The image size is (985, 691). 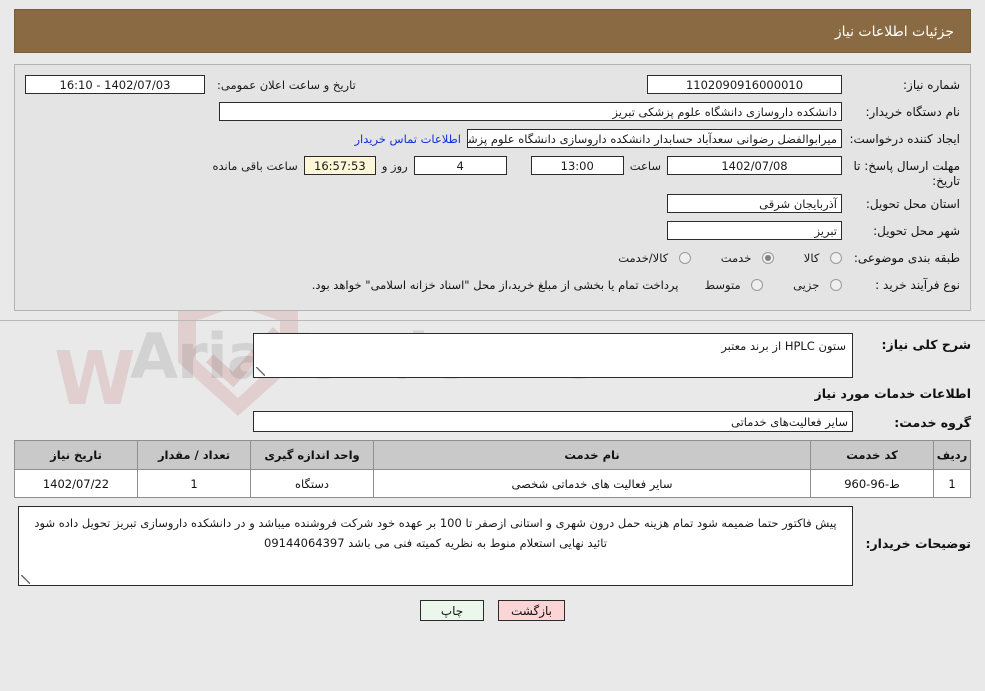 I want to click on process-option-jozii: جزیی, so click(x=817, y=285).